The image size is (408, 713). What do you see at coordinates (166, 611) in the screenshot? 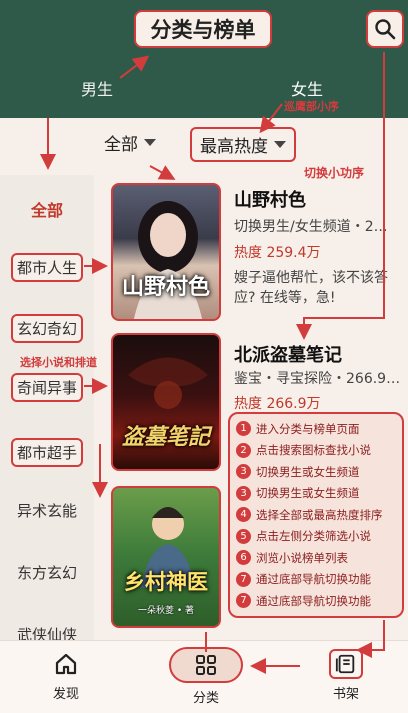
I see `cover-author: 一朵秋菱 • 著` at bounding box center [166, 611].